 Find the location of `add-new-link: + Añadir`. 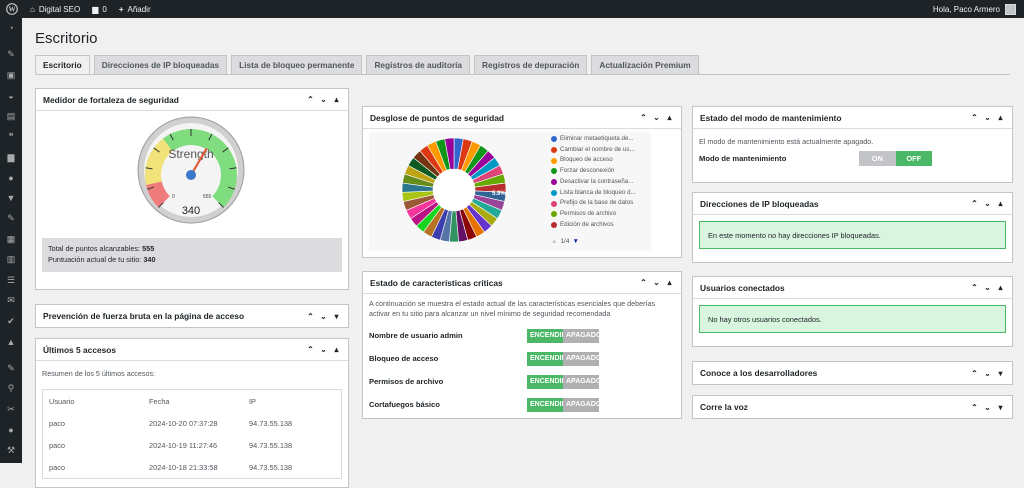

add-new-link: + Añadir is located at coordinates (135, 9).